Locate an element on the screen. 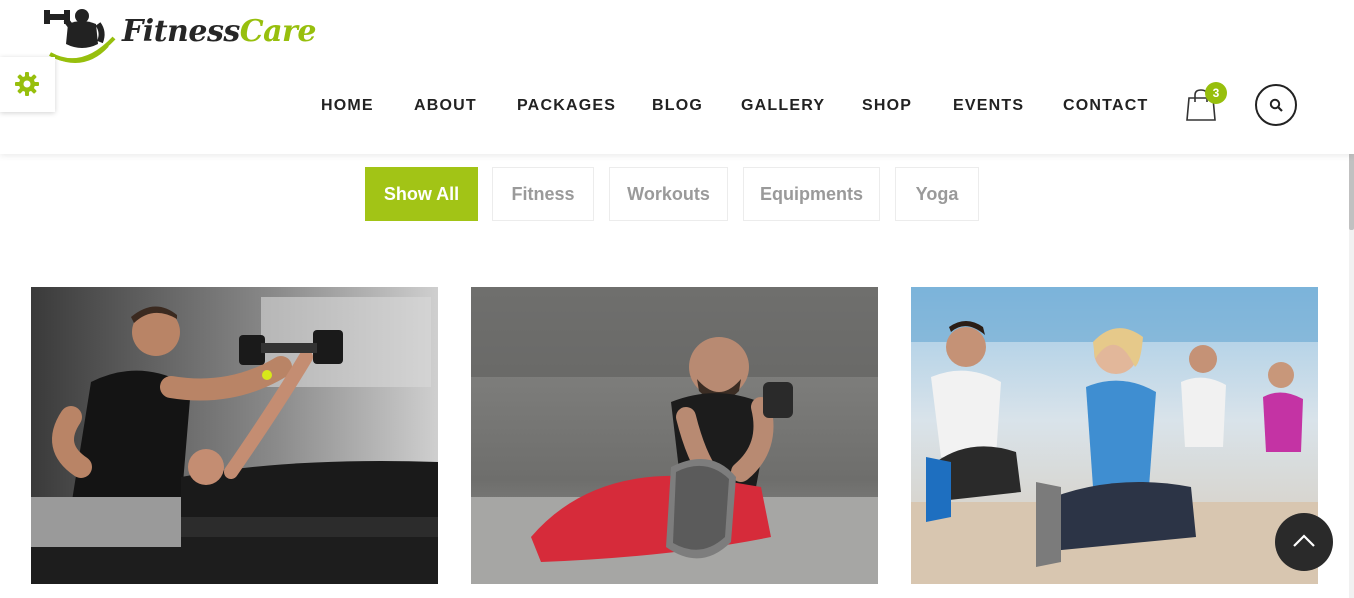 Image resolution: width=1354 pixels, height=598 pixels. search-button is located at coordinates (1276, 105).